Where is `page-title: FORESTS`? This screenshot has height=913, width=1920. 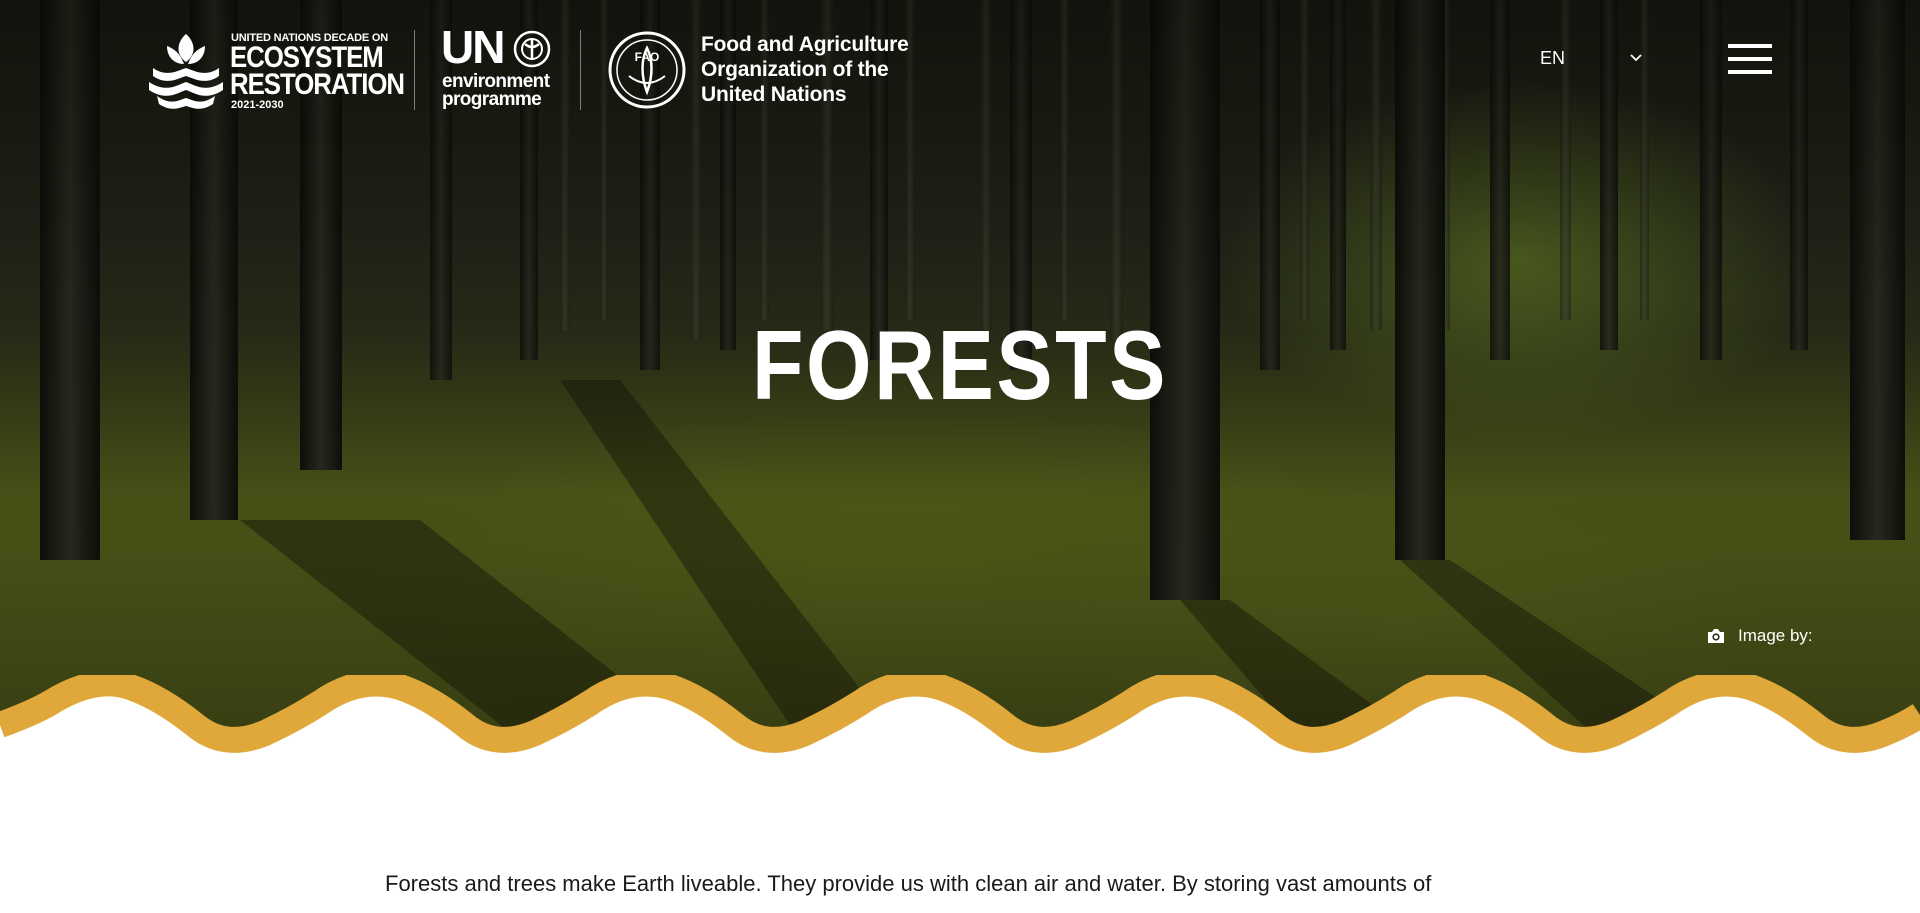 page-title: FORESTS is located at coordinates (960, 365).